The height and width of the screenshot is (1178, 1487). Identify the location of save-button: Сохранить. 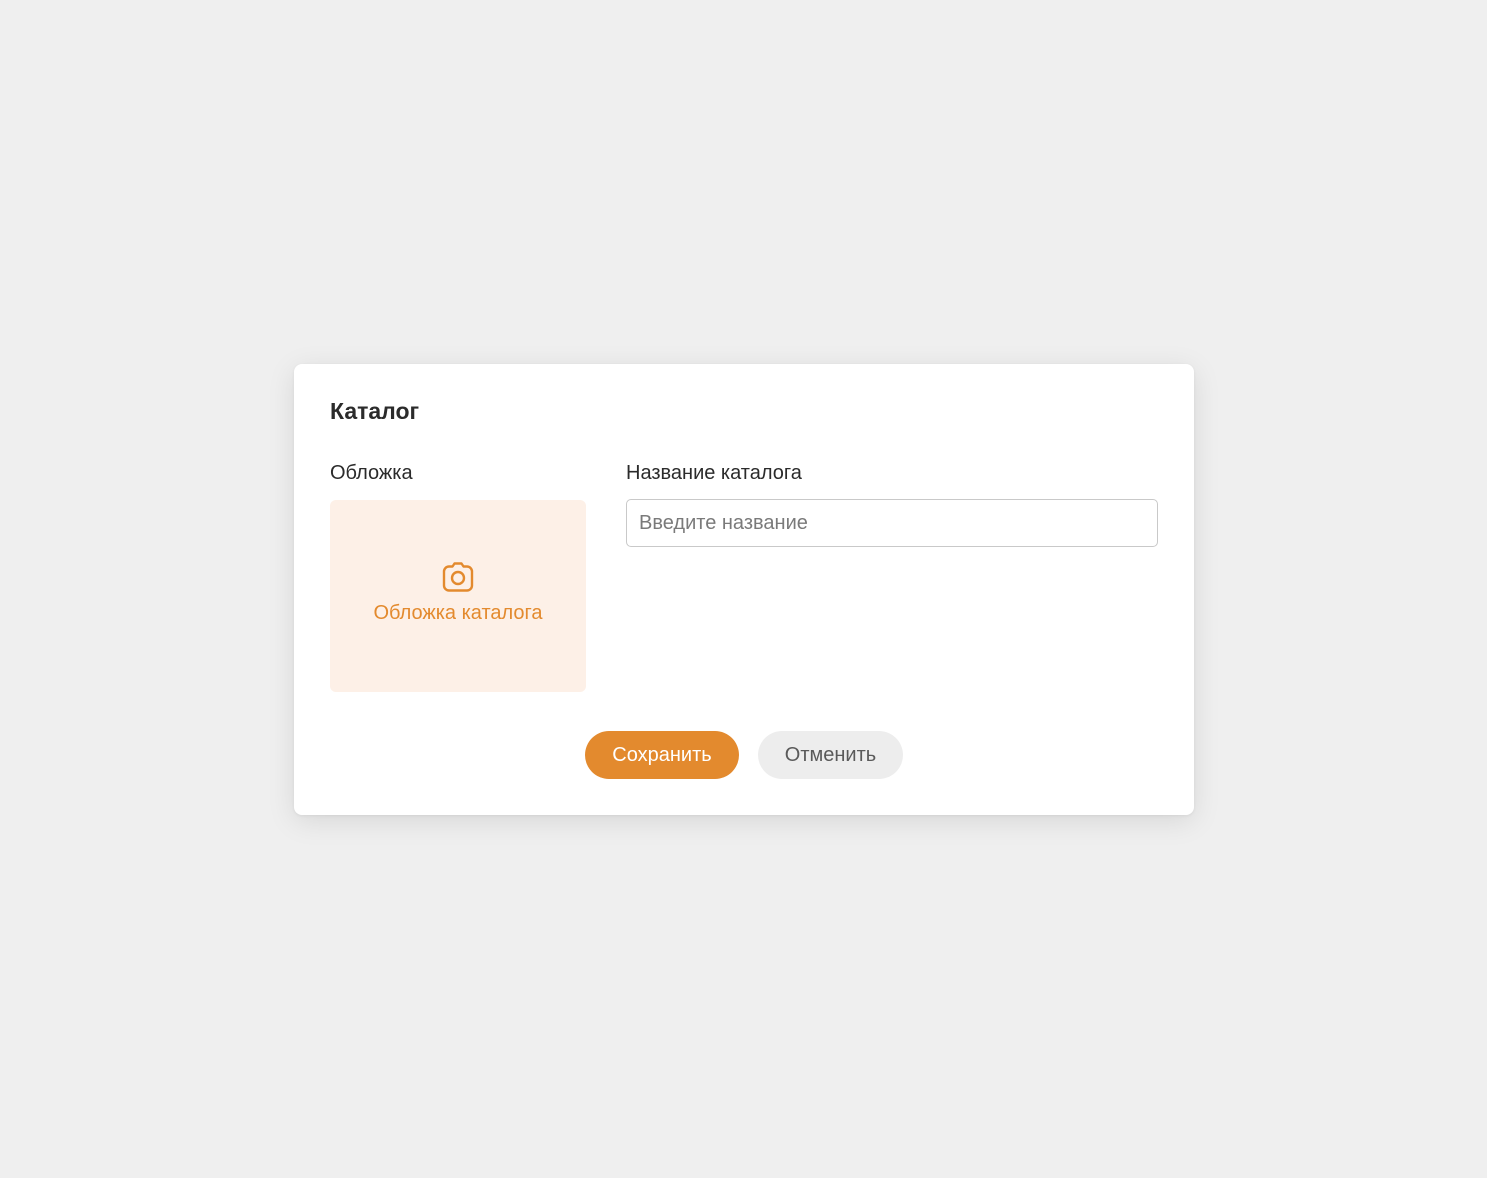
(662, 755).